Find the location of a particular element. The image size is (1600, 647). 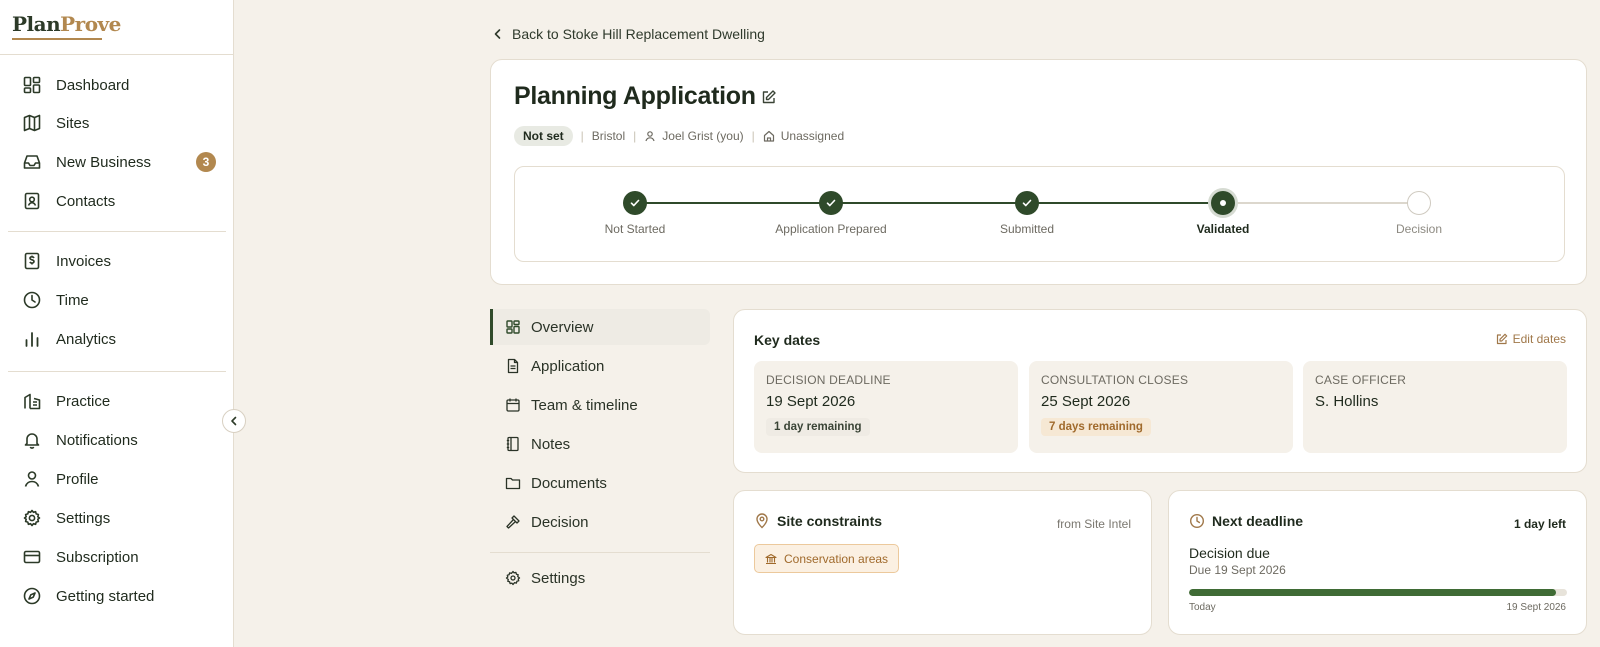

next-deadline-title: Next deadline is located at coordinates (1258, 521).